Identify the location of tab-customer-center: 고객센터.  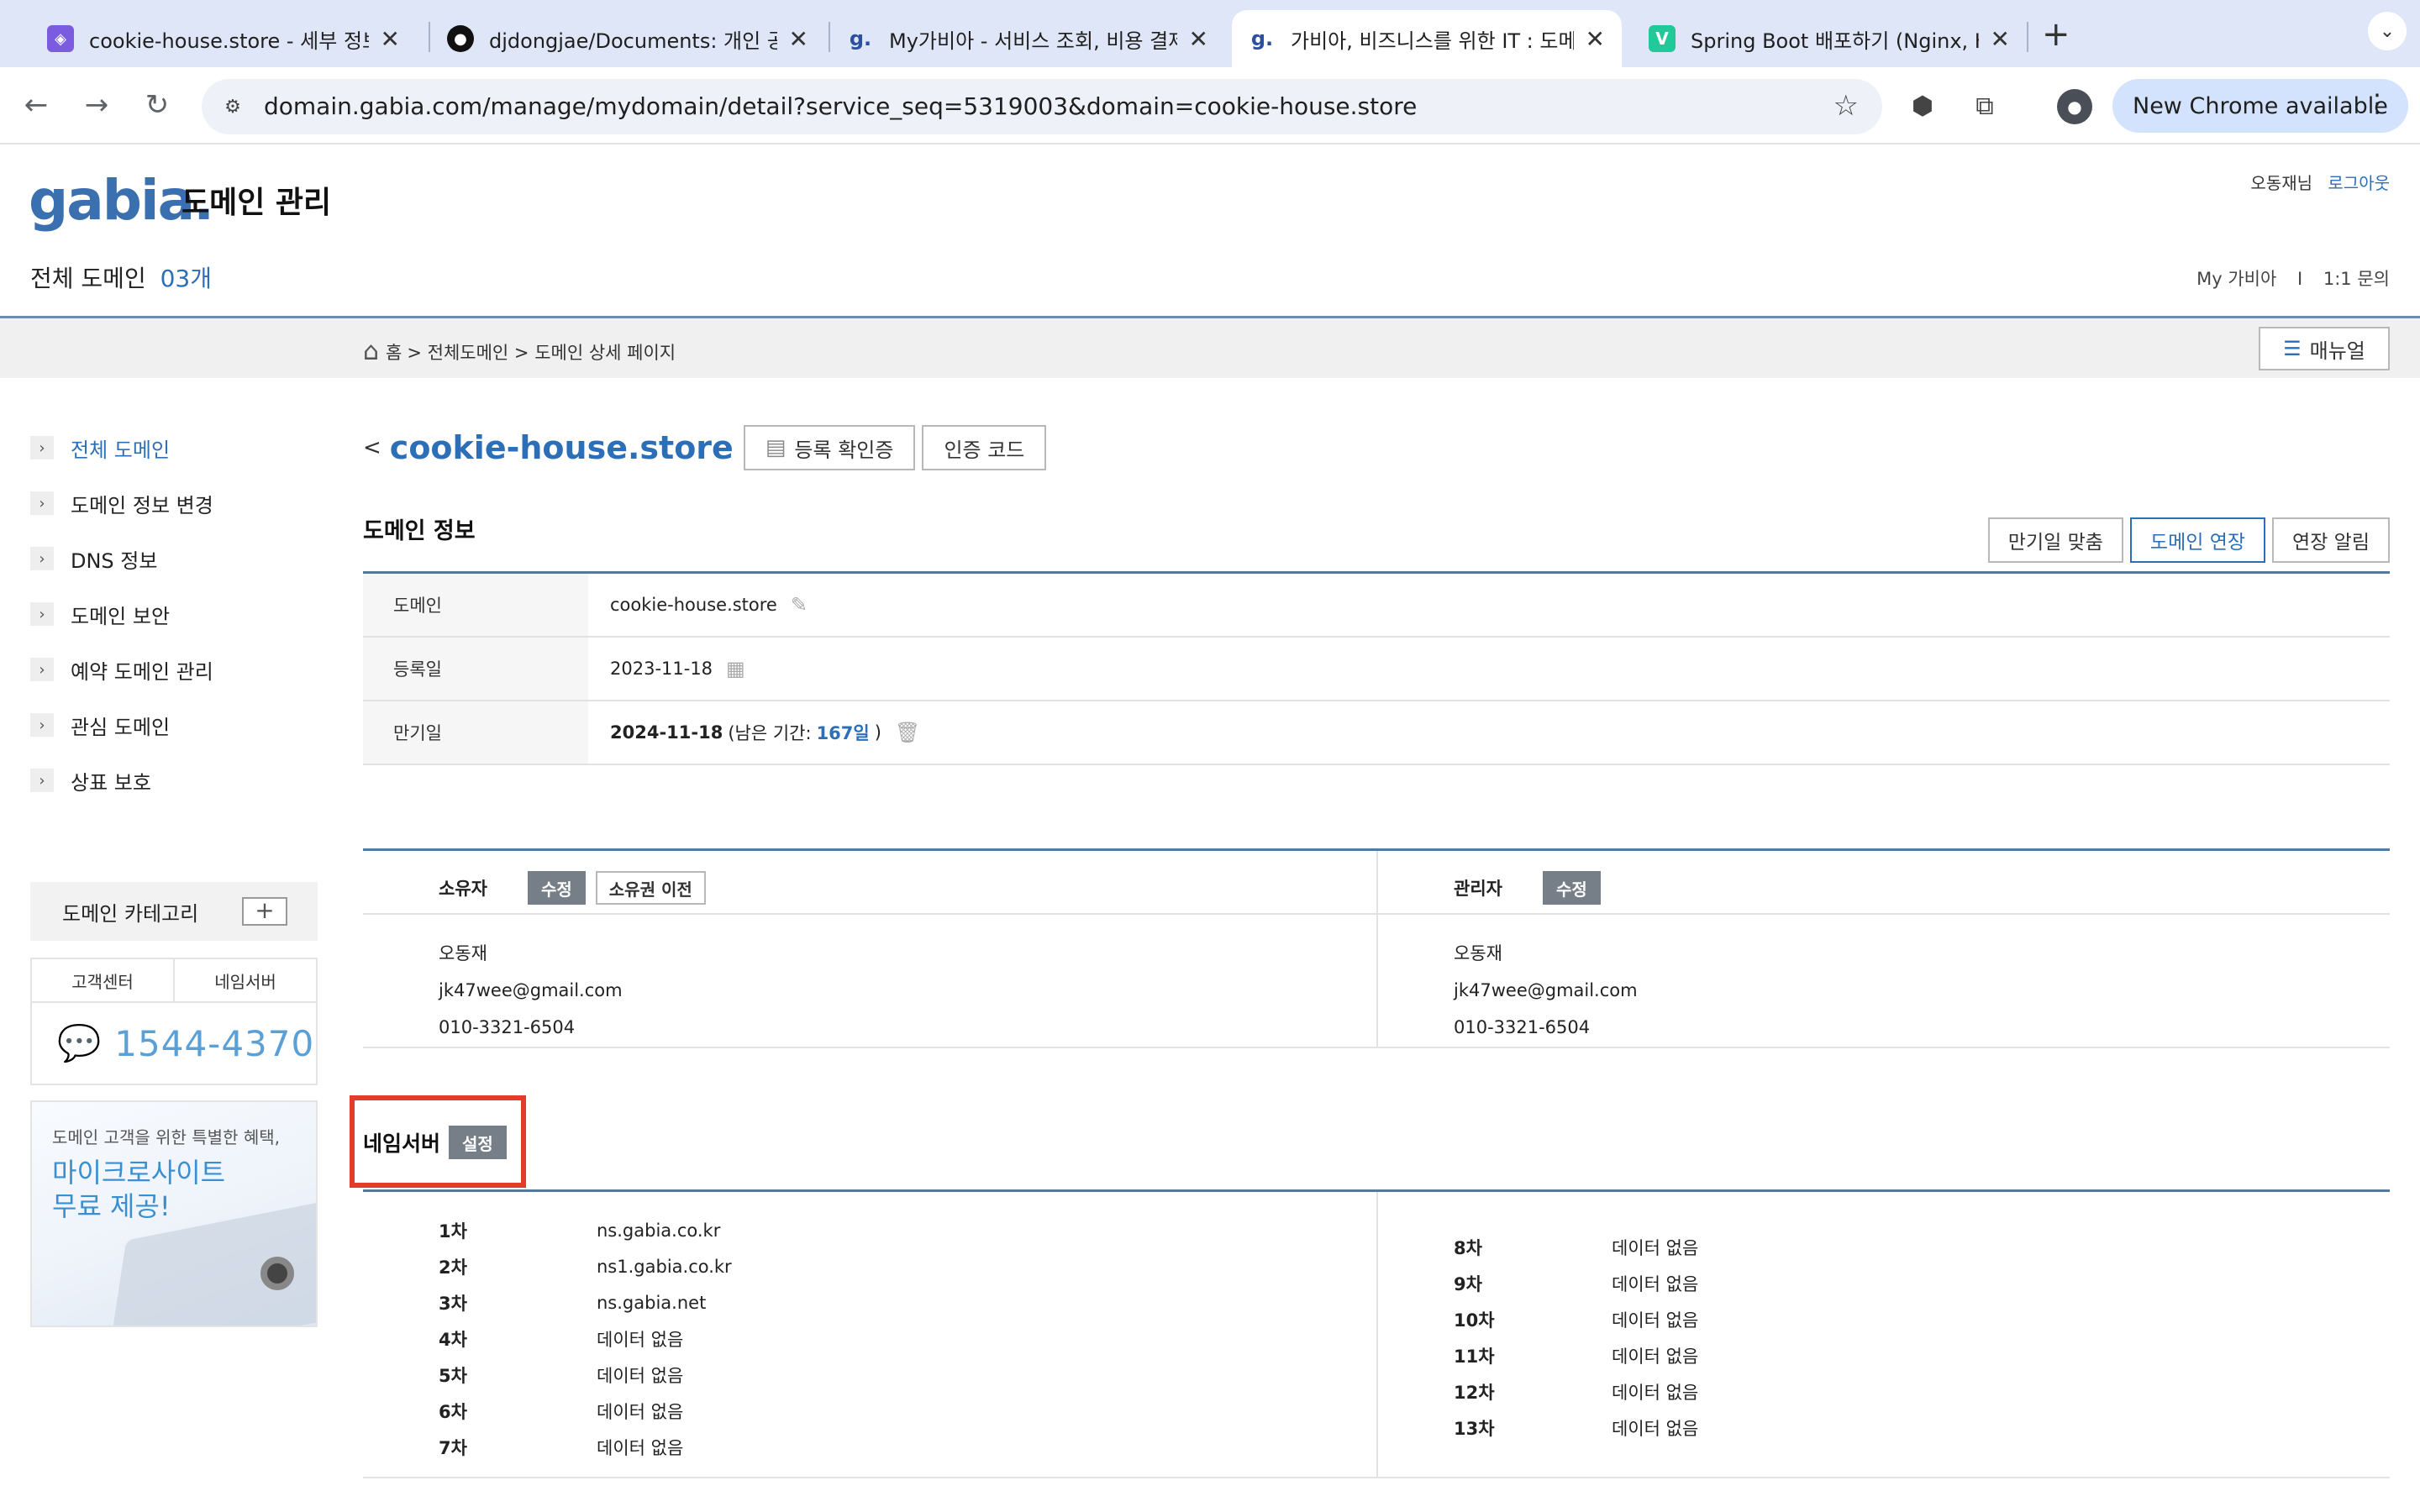
(103, 980).